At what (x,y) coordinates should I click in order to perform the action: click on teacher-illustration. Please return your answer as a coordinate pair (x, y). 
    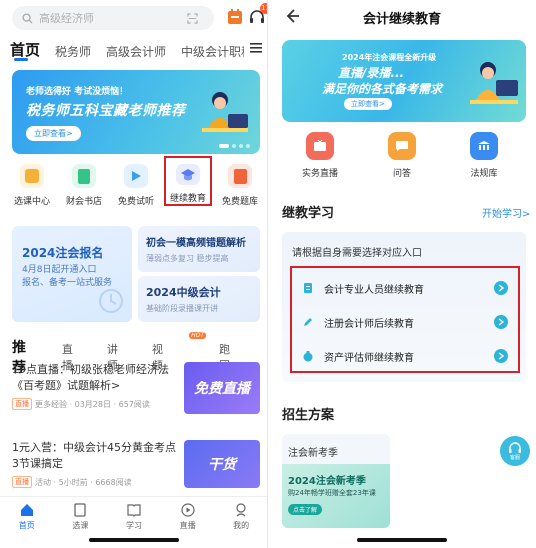
    Looking at the image, I should click on (225, 112).